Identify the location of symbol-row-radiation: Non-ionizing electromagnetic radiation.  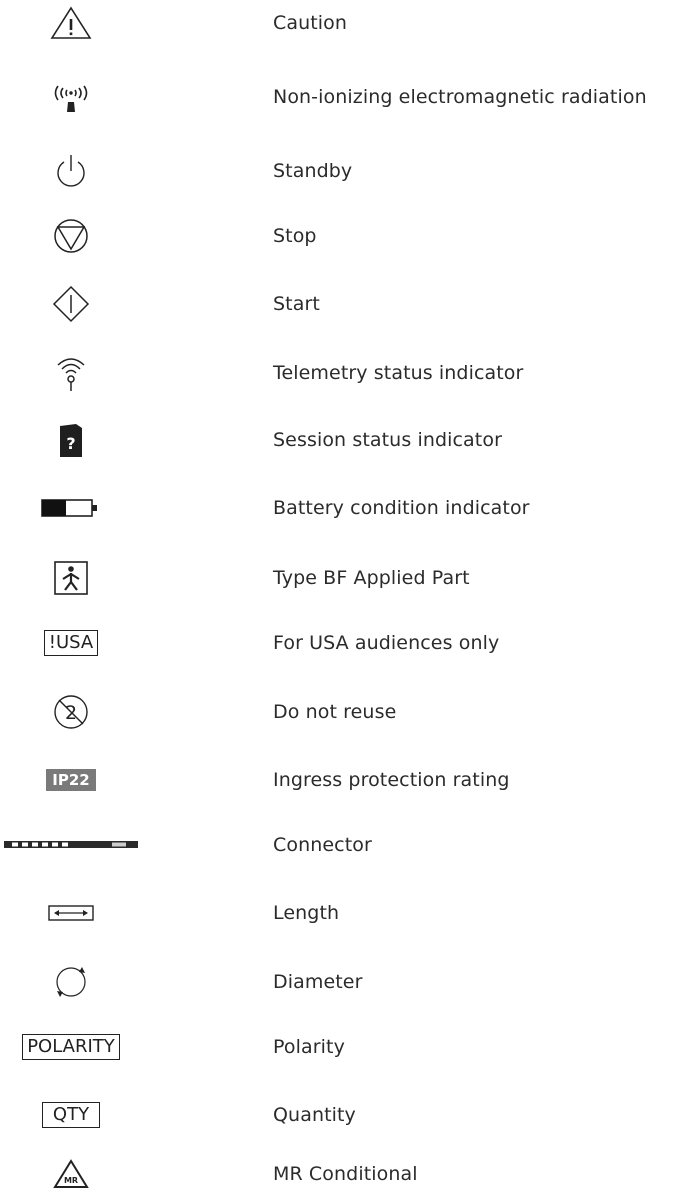
(344, 97).